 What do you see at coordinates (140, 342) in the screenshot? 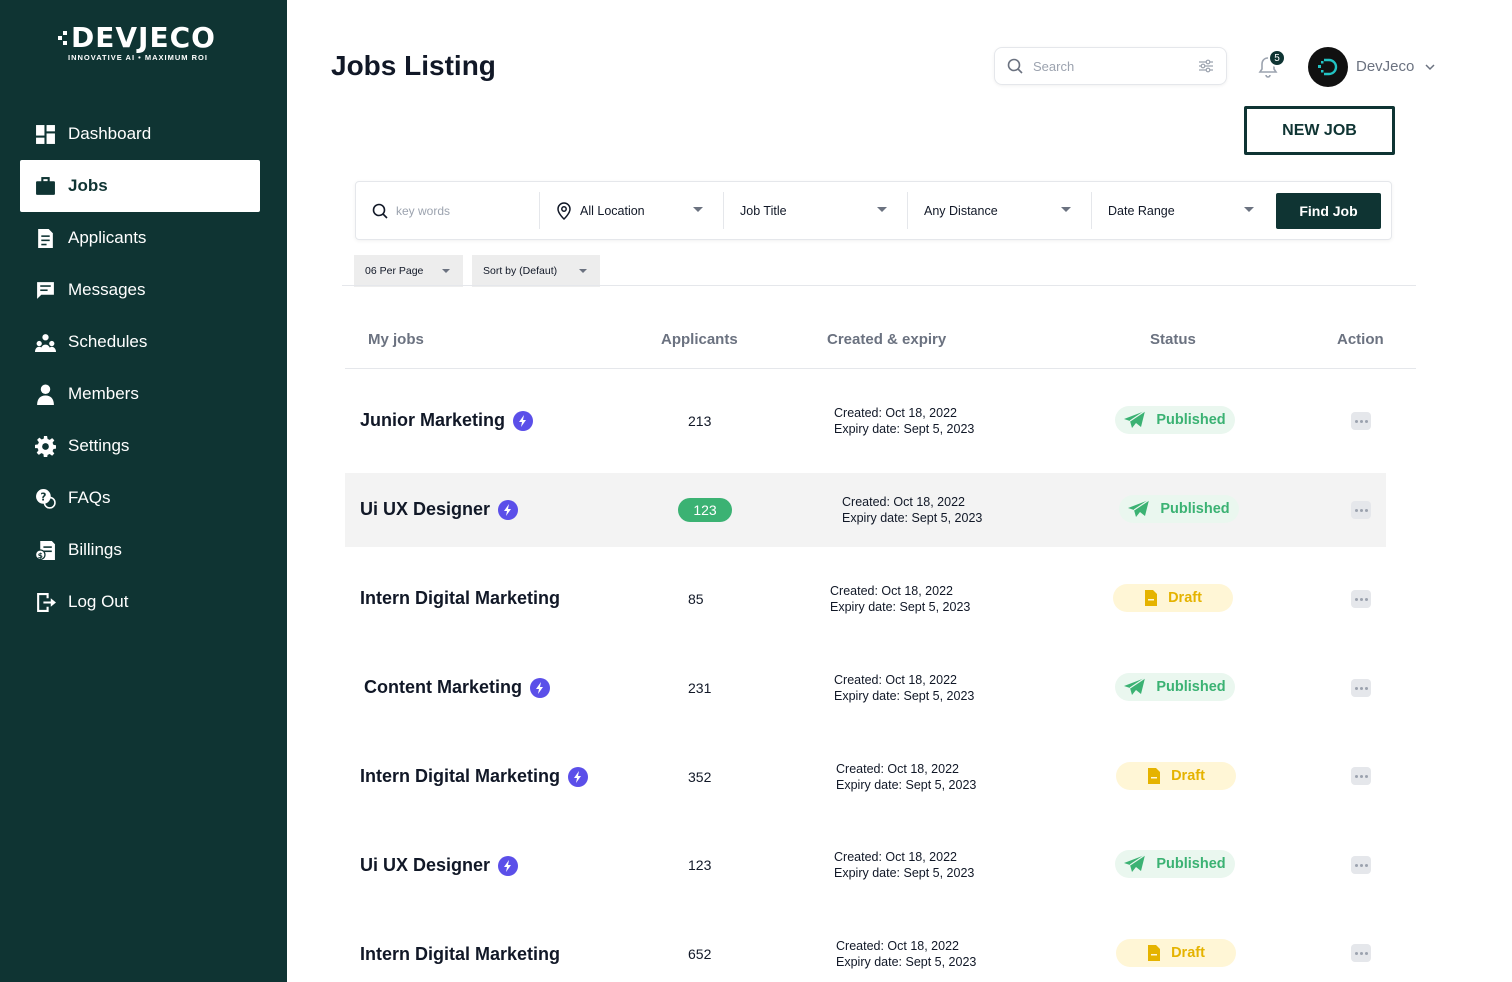
I see `sidebar-item-schedules: Schedules` at bounding box center [140, 342].